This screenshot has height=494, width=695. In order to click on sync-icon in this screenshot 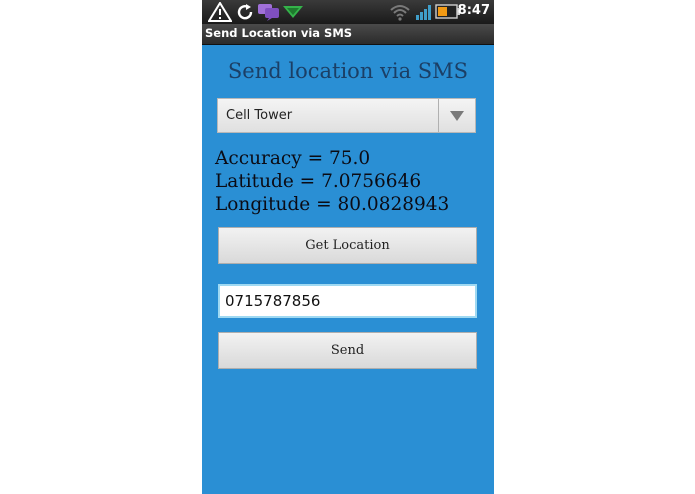, I will do `click(245, 12)`.